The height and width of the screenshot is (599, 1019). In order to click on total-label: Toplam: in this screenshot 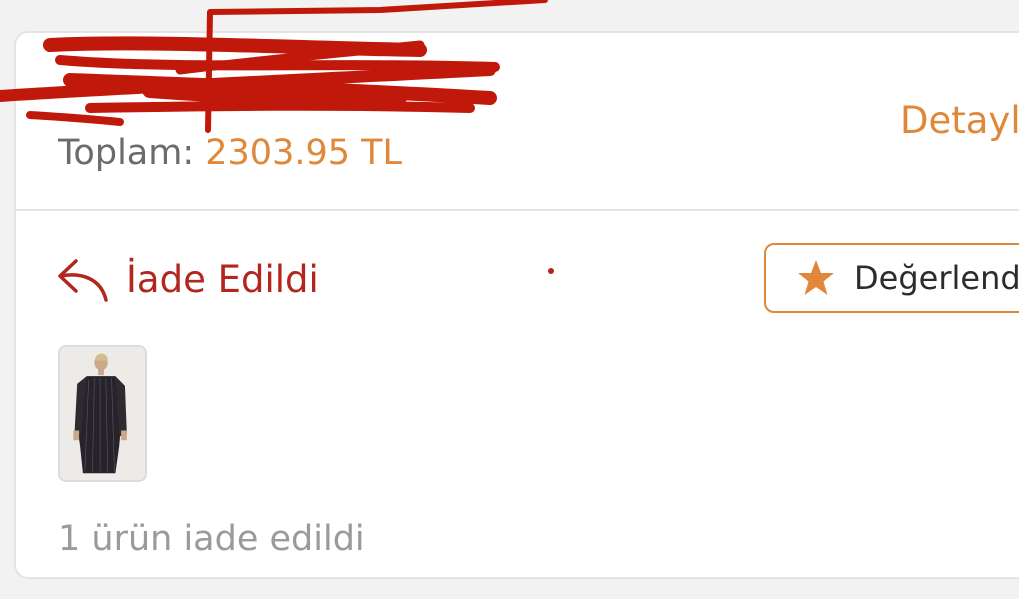, I will do `click(126, 153)`.